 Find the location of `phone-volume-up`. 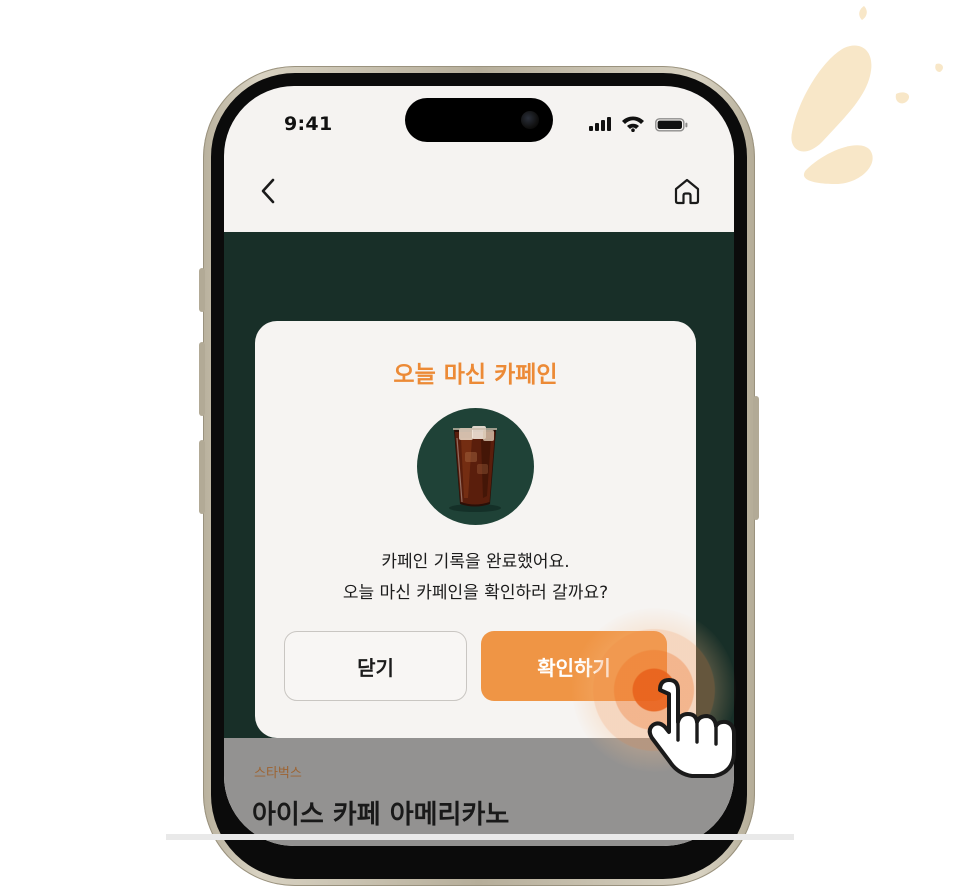

phone-volume-up is located at coordinates (202, 379).